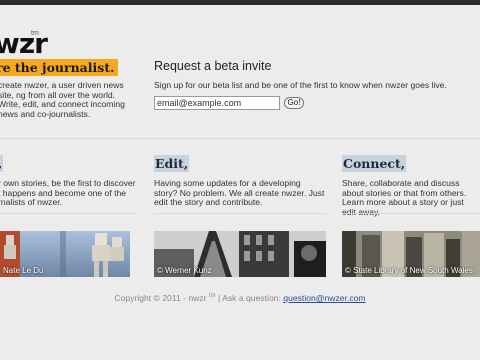 The image size is (480, 360). Describe the element at coordinates (409, 270) in the screenshot. I see `photo-credit: © State Library of New South Wales` at that location.